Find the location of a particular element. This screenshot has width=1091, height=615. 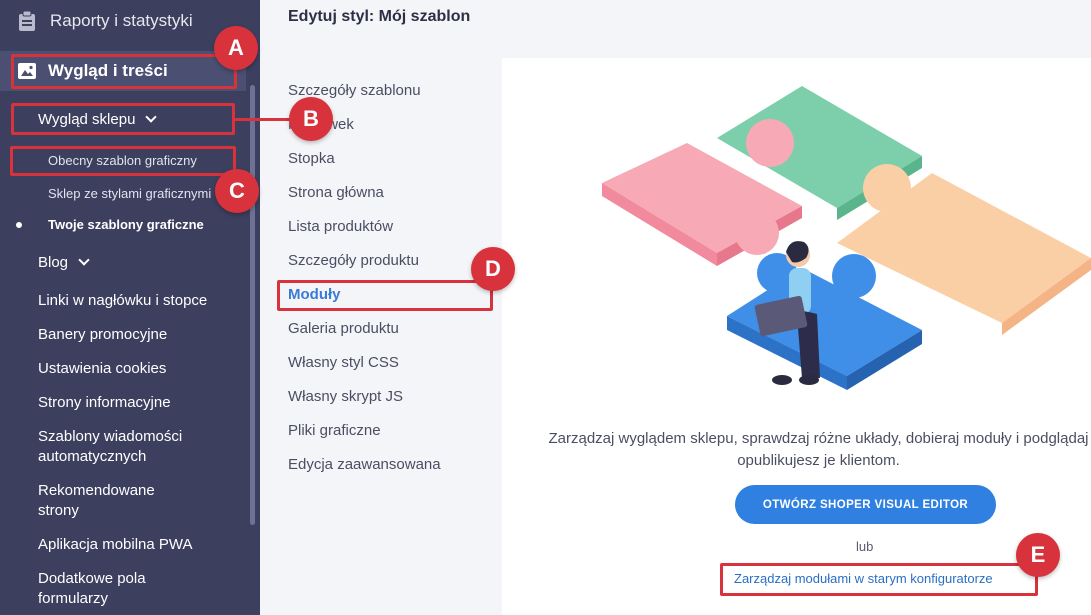

chevron-down-icon is located at coordinates (84, 260).